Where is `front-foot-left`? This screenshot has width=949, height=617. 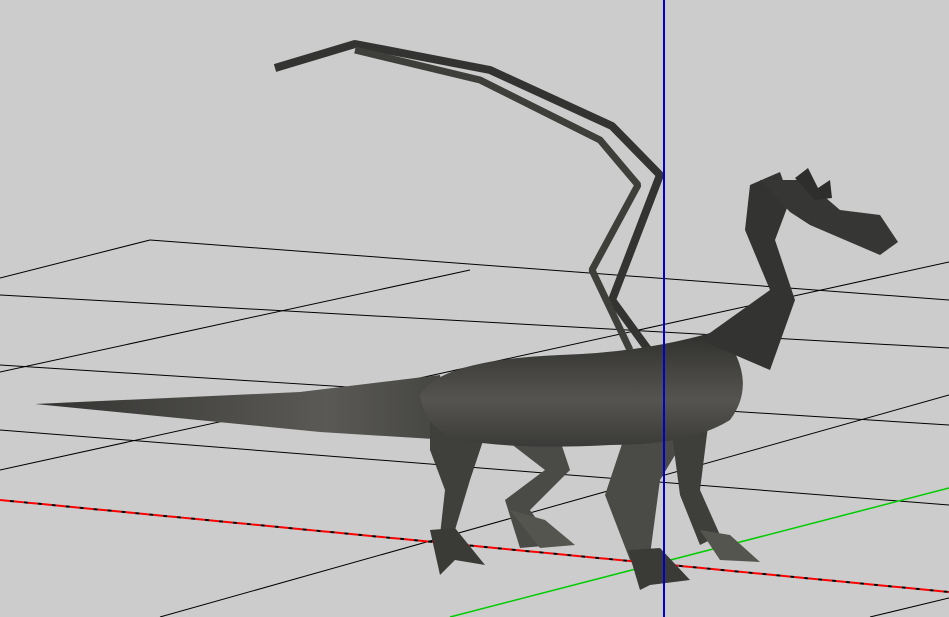
front-foot-left is located at coordinates (659, 569).